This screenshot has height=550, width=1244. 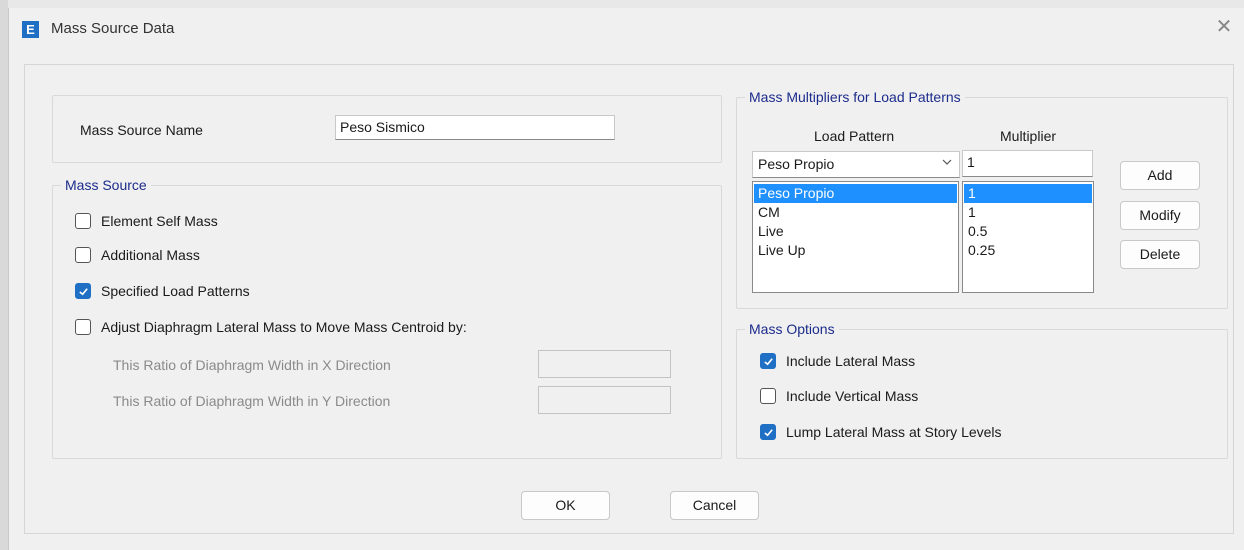 I want to click on lump-lateral-mass-label: Lump Lateral Mass at Story Levels, so click(x=894, y=432).